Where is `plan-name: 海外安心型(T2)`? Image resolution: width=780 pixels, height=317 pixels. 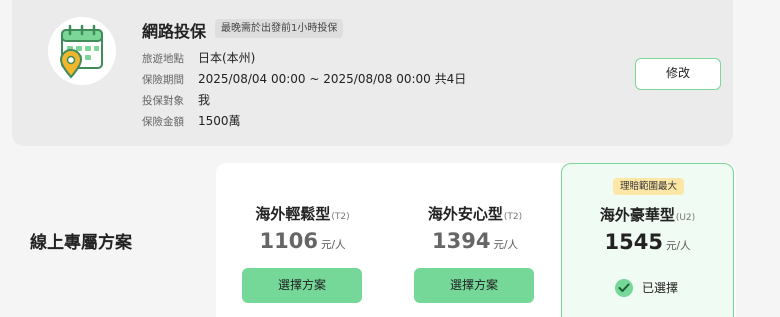 plan-name: 海外安心型(T2) is located at coordinates (475, 214).